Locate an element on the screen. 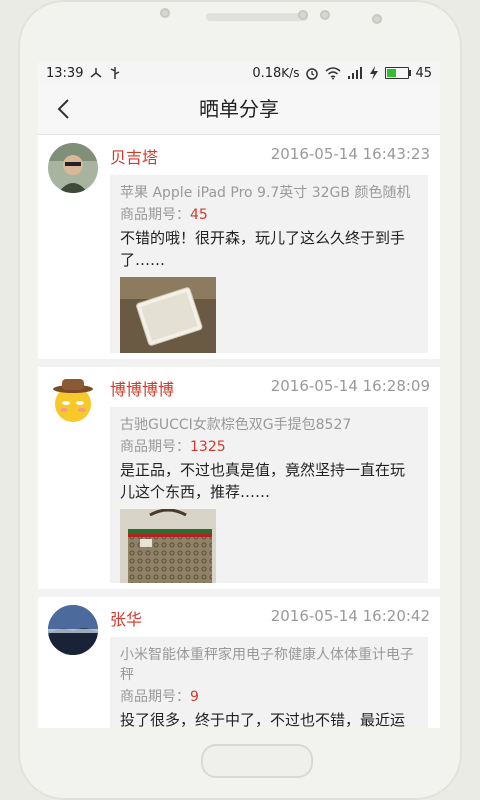 The image size is (480, 800). network-speed: 0.18K/s is located at coordinates (276, 73).